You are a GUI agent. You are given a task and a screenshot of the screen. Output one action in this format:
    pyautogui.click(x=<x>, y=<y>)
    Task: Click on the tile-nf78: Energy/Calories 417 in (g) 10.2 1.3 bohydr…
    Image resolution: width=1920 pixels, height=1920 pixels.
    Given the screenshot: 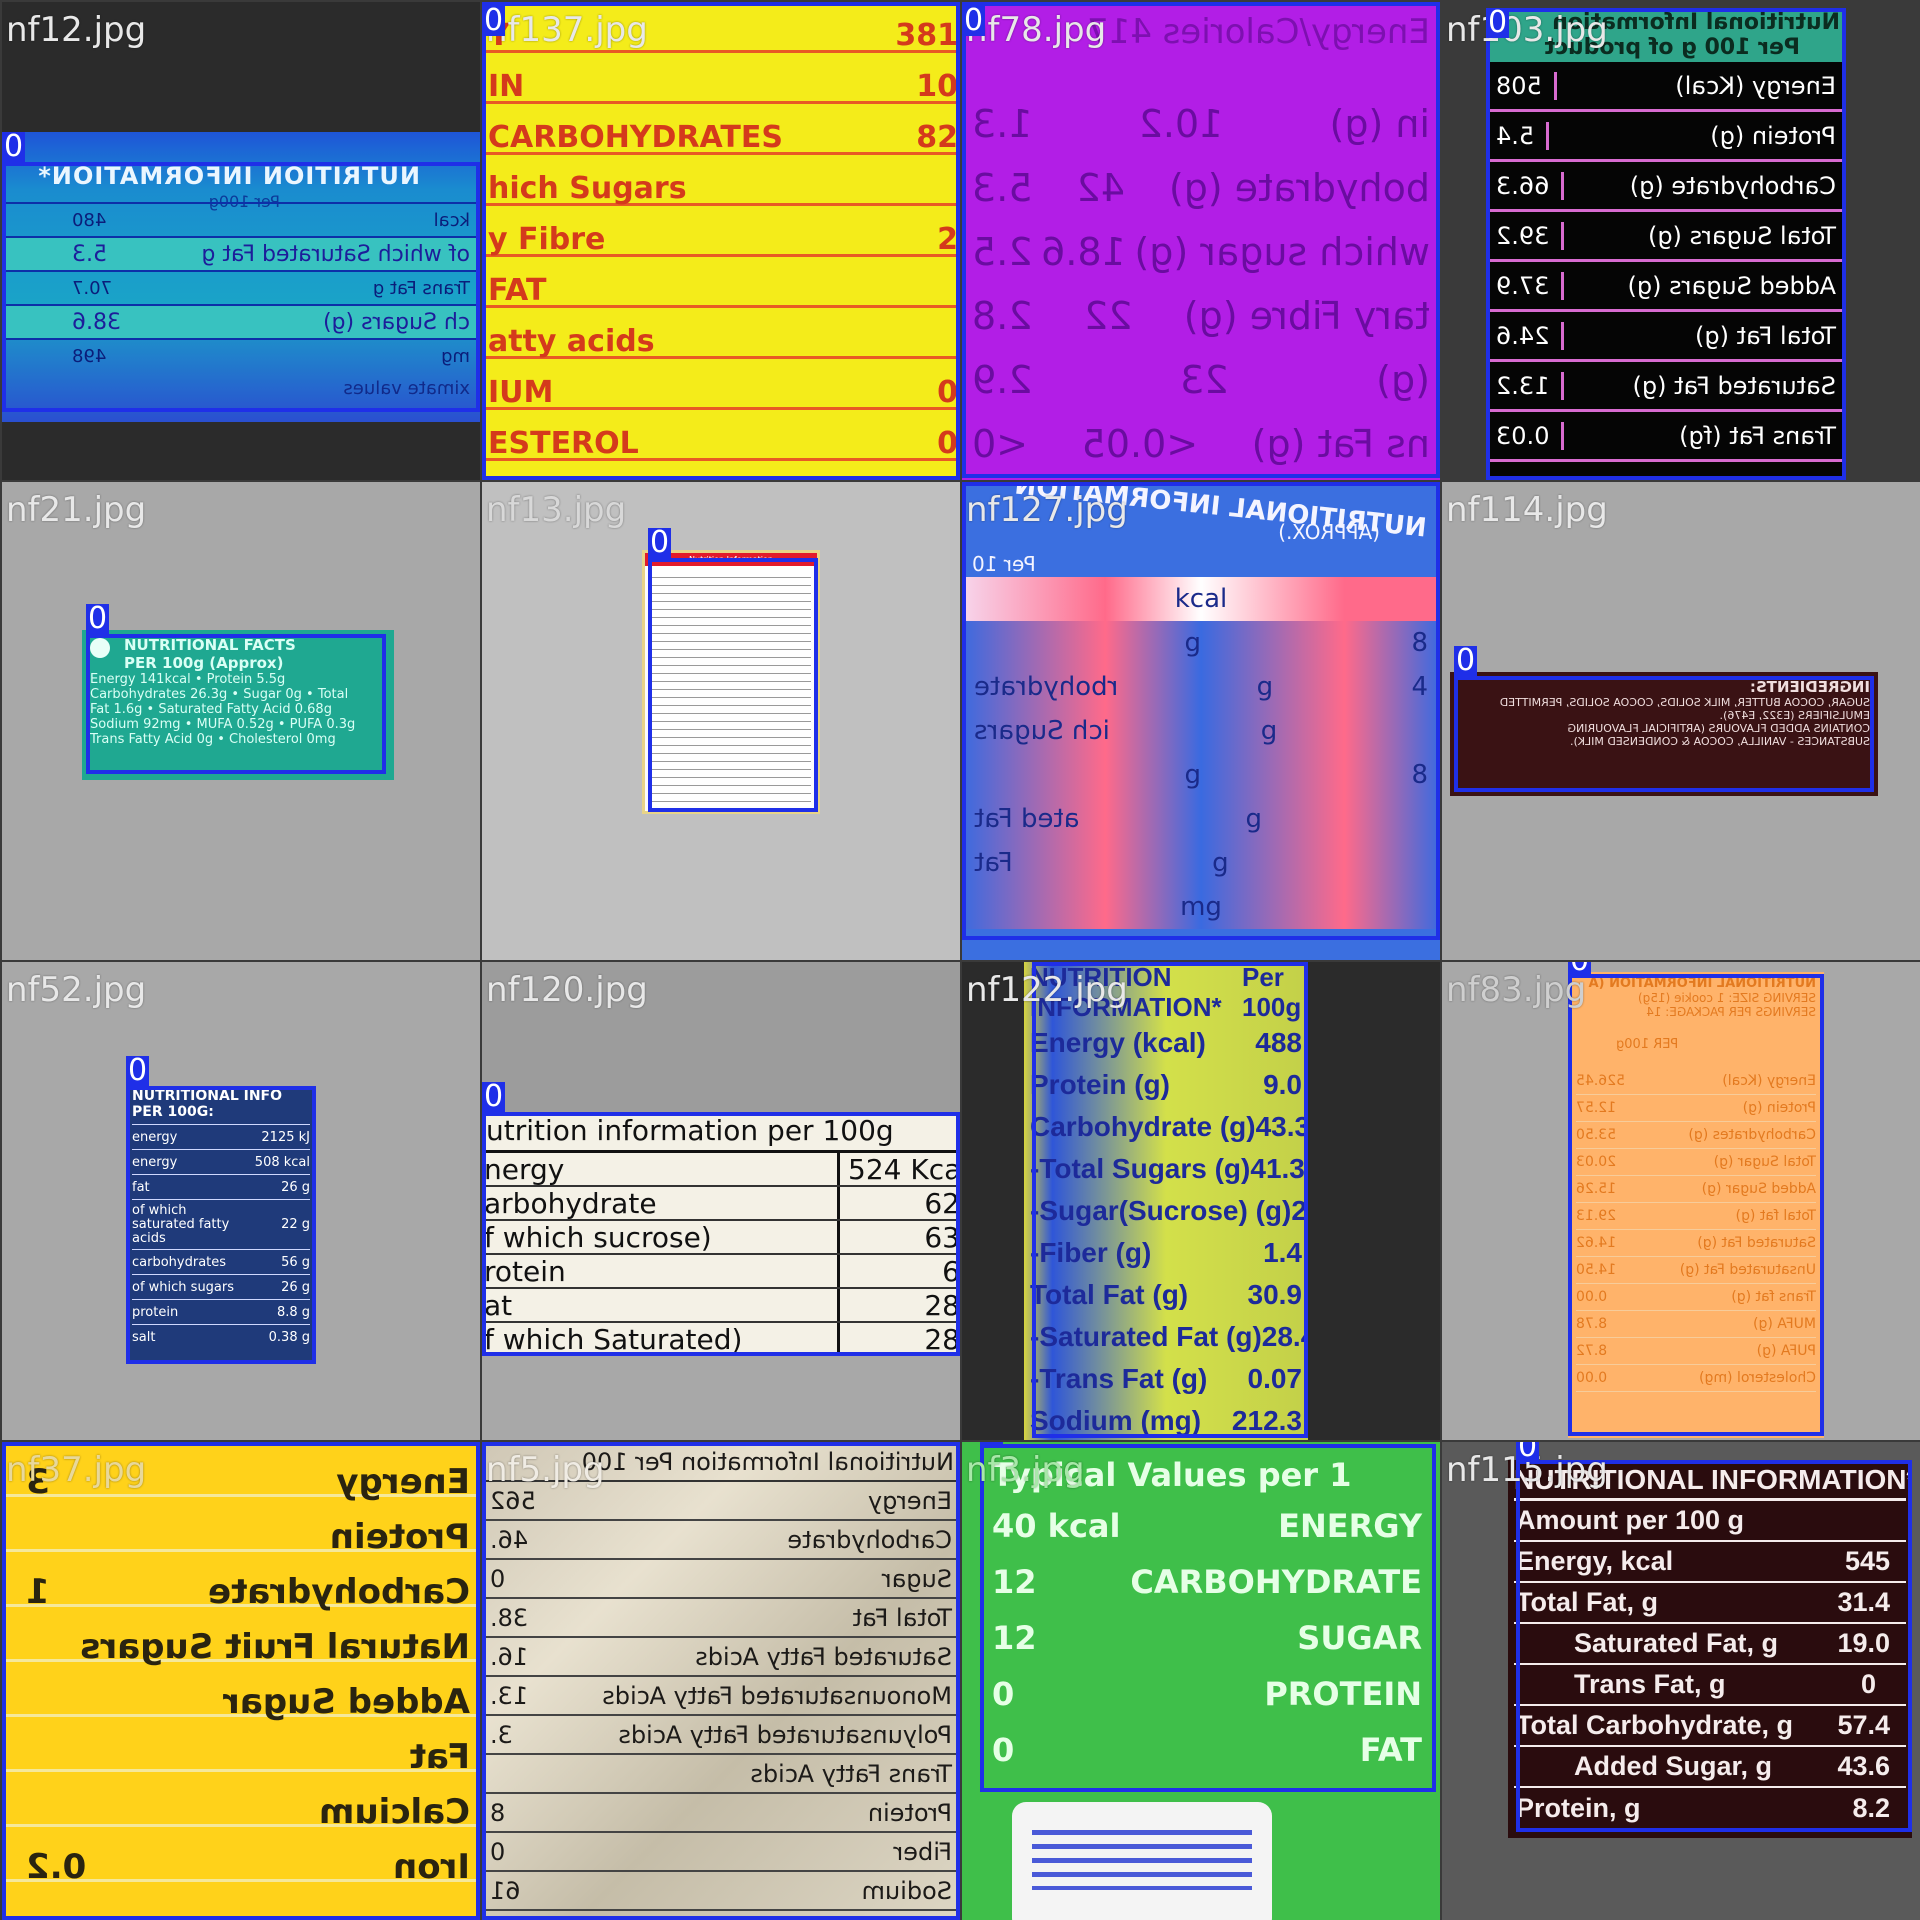 What is the action you would take?
    pyautogui.click(x=1201, y=241)
    